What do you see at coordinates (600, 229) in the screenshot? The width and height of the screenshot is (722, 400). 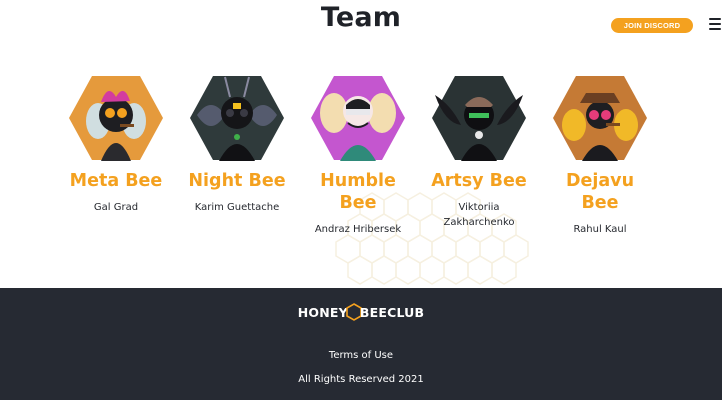 I see `member-person-name: Rahul Kaul` at bounding box center [600, 229].